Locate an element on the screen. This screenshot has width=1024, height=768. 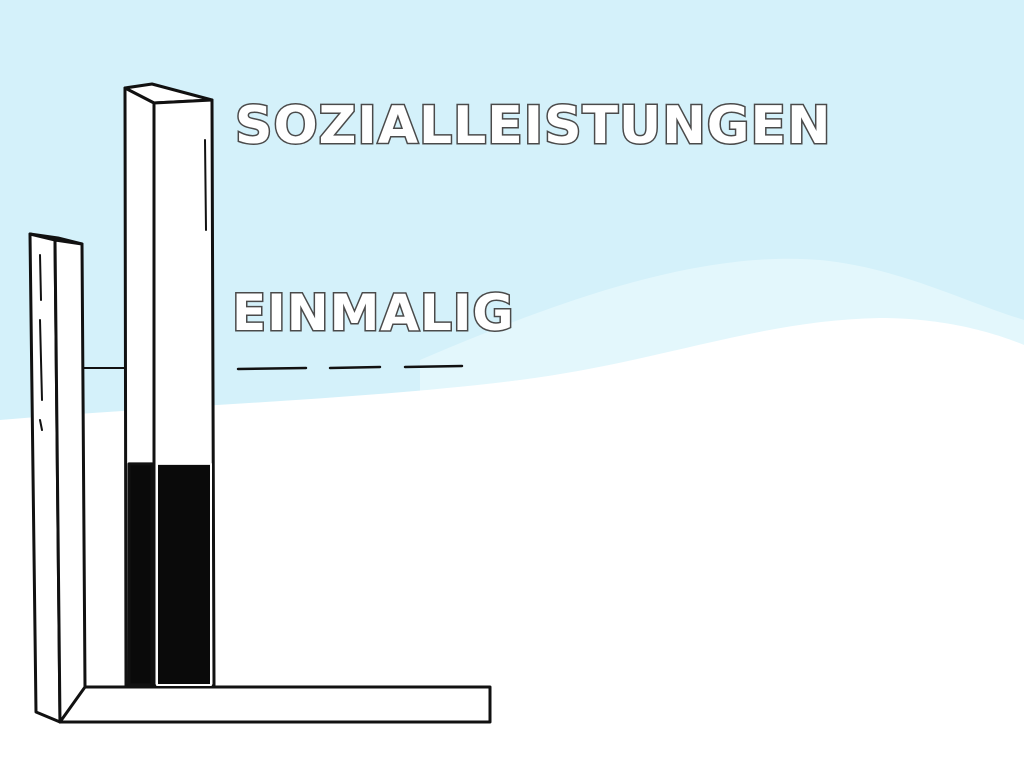
axis-pillar-side is located at coordinates (70, 481).